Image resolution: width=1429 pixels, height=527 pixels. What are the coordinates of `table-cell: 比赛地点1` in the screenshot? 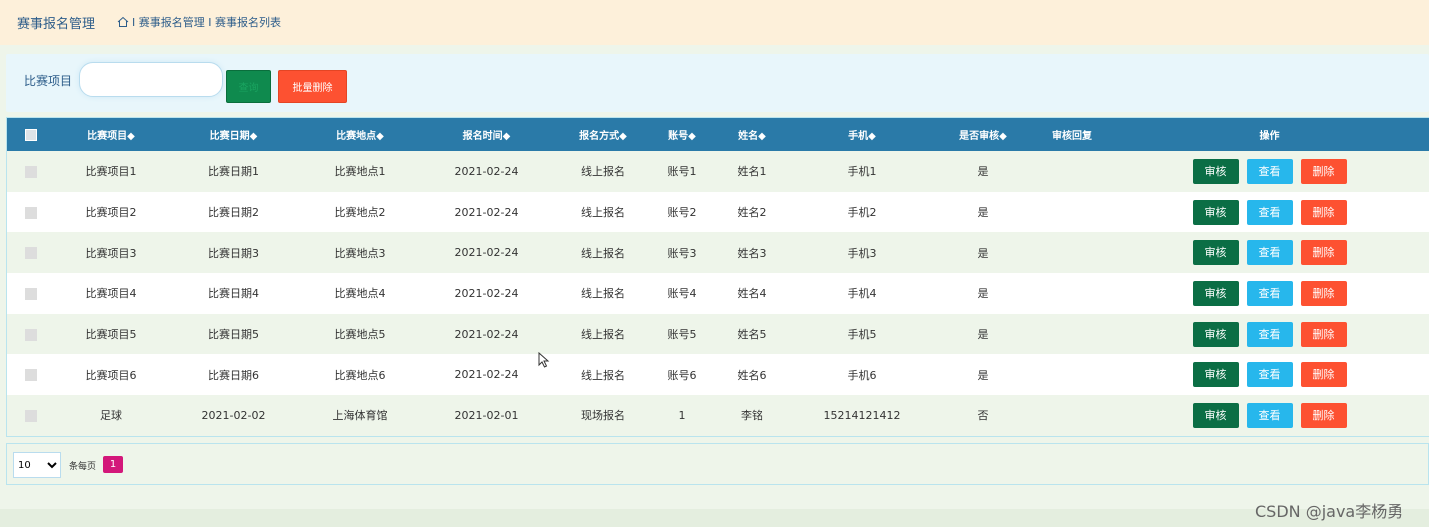 It's located at (360, 172).